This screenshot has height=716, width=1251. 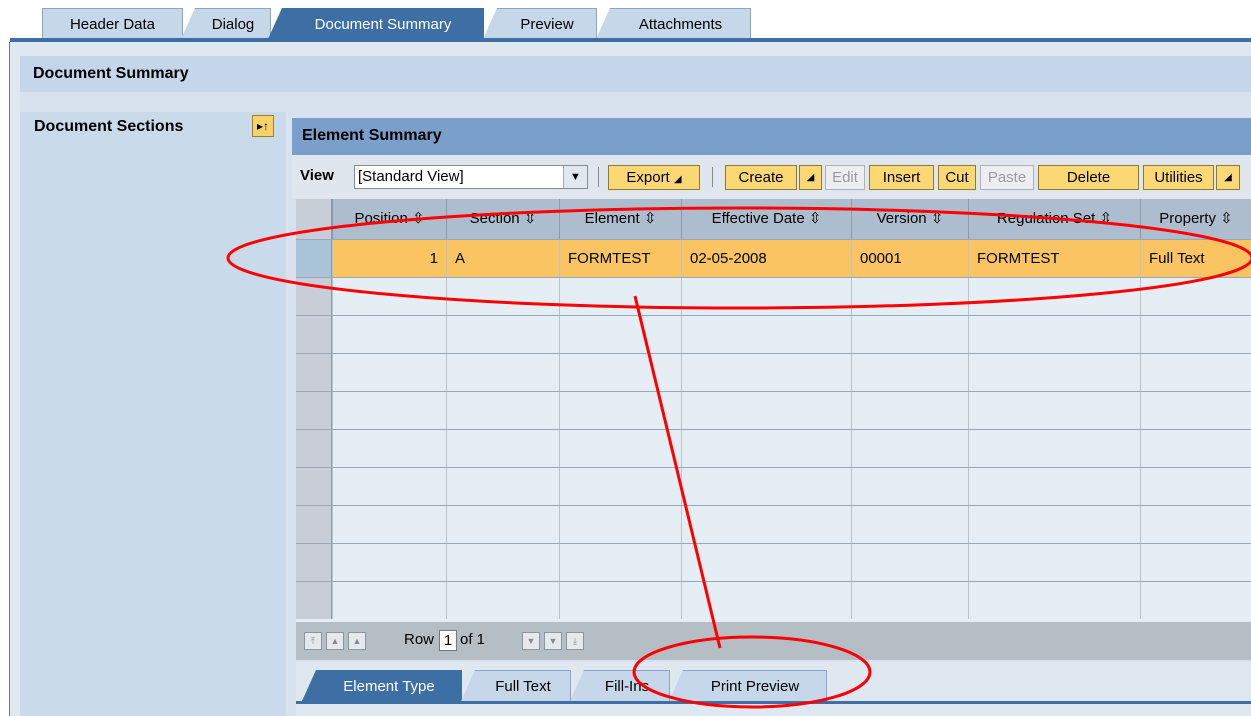 I want to click on cut-button: Cut, so click(x=957, y=177).